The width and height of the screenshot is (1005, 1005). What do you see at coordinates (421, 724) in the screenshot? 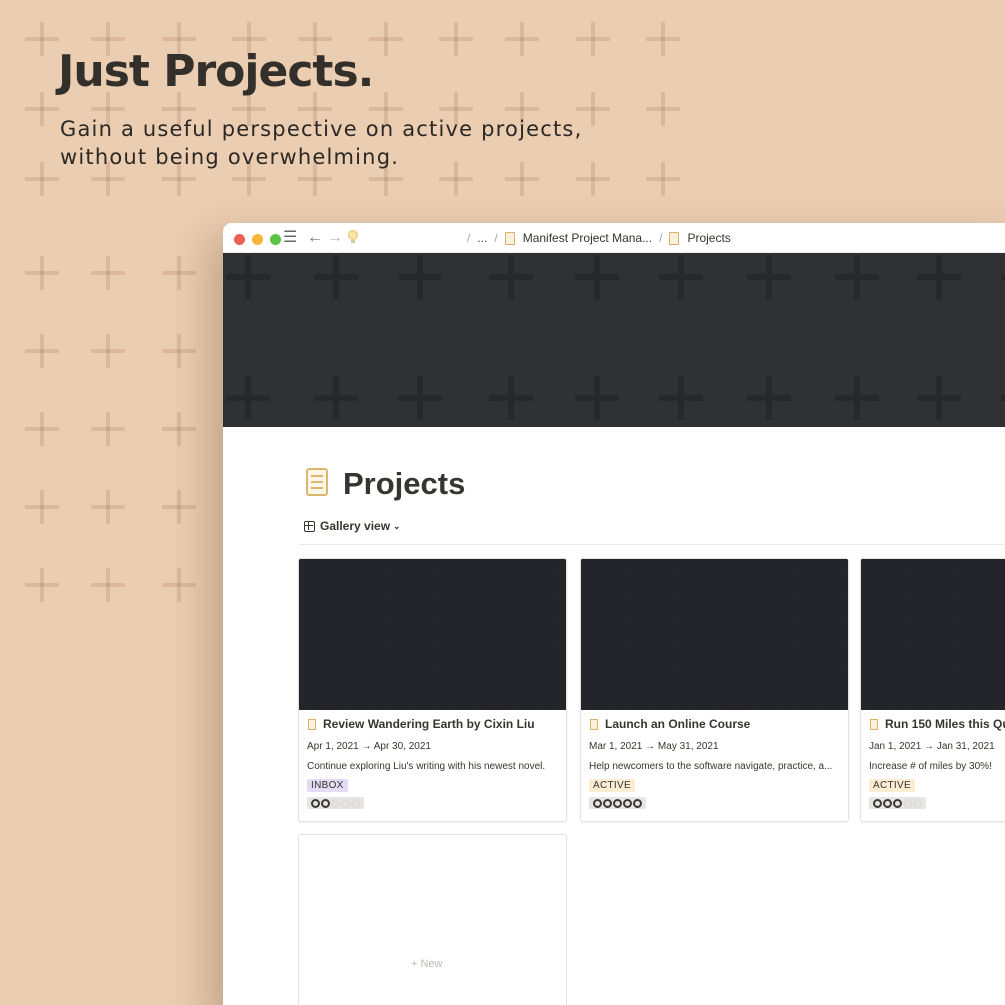
I see `card-title: Review Wandering Earth by Cixin Liu` at bounding box center [421, 724].